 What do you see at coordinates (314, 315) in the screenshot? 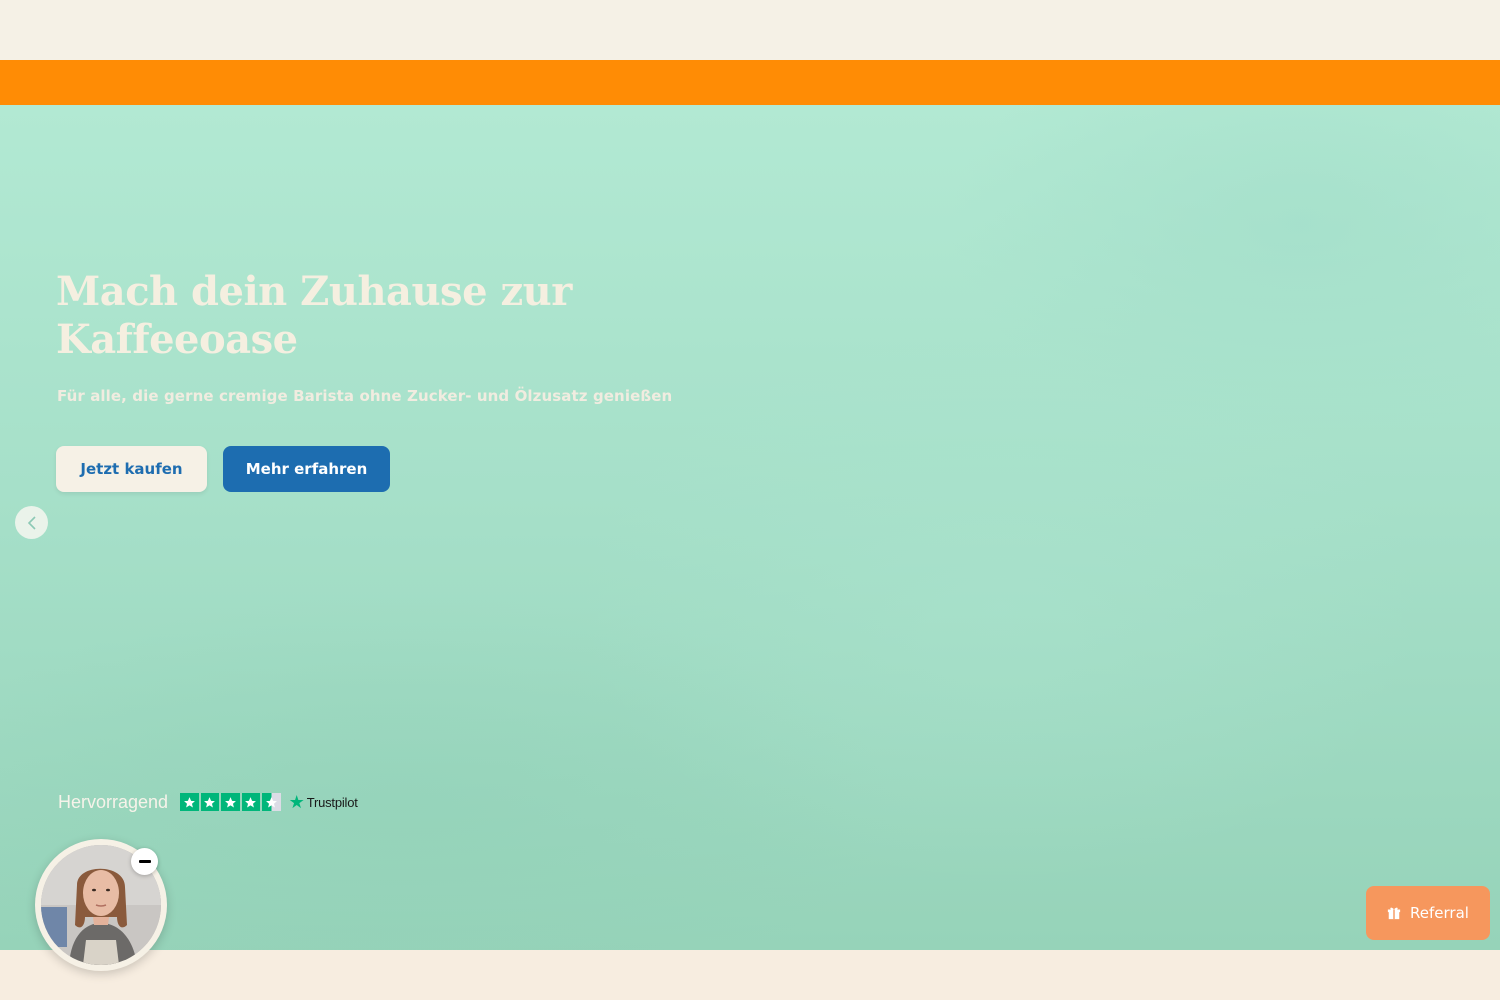
I see `hero-title: Mach dein Zuhause zur Kaffeeoase` at bounding box center [314, 315].